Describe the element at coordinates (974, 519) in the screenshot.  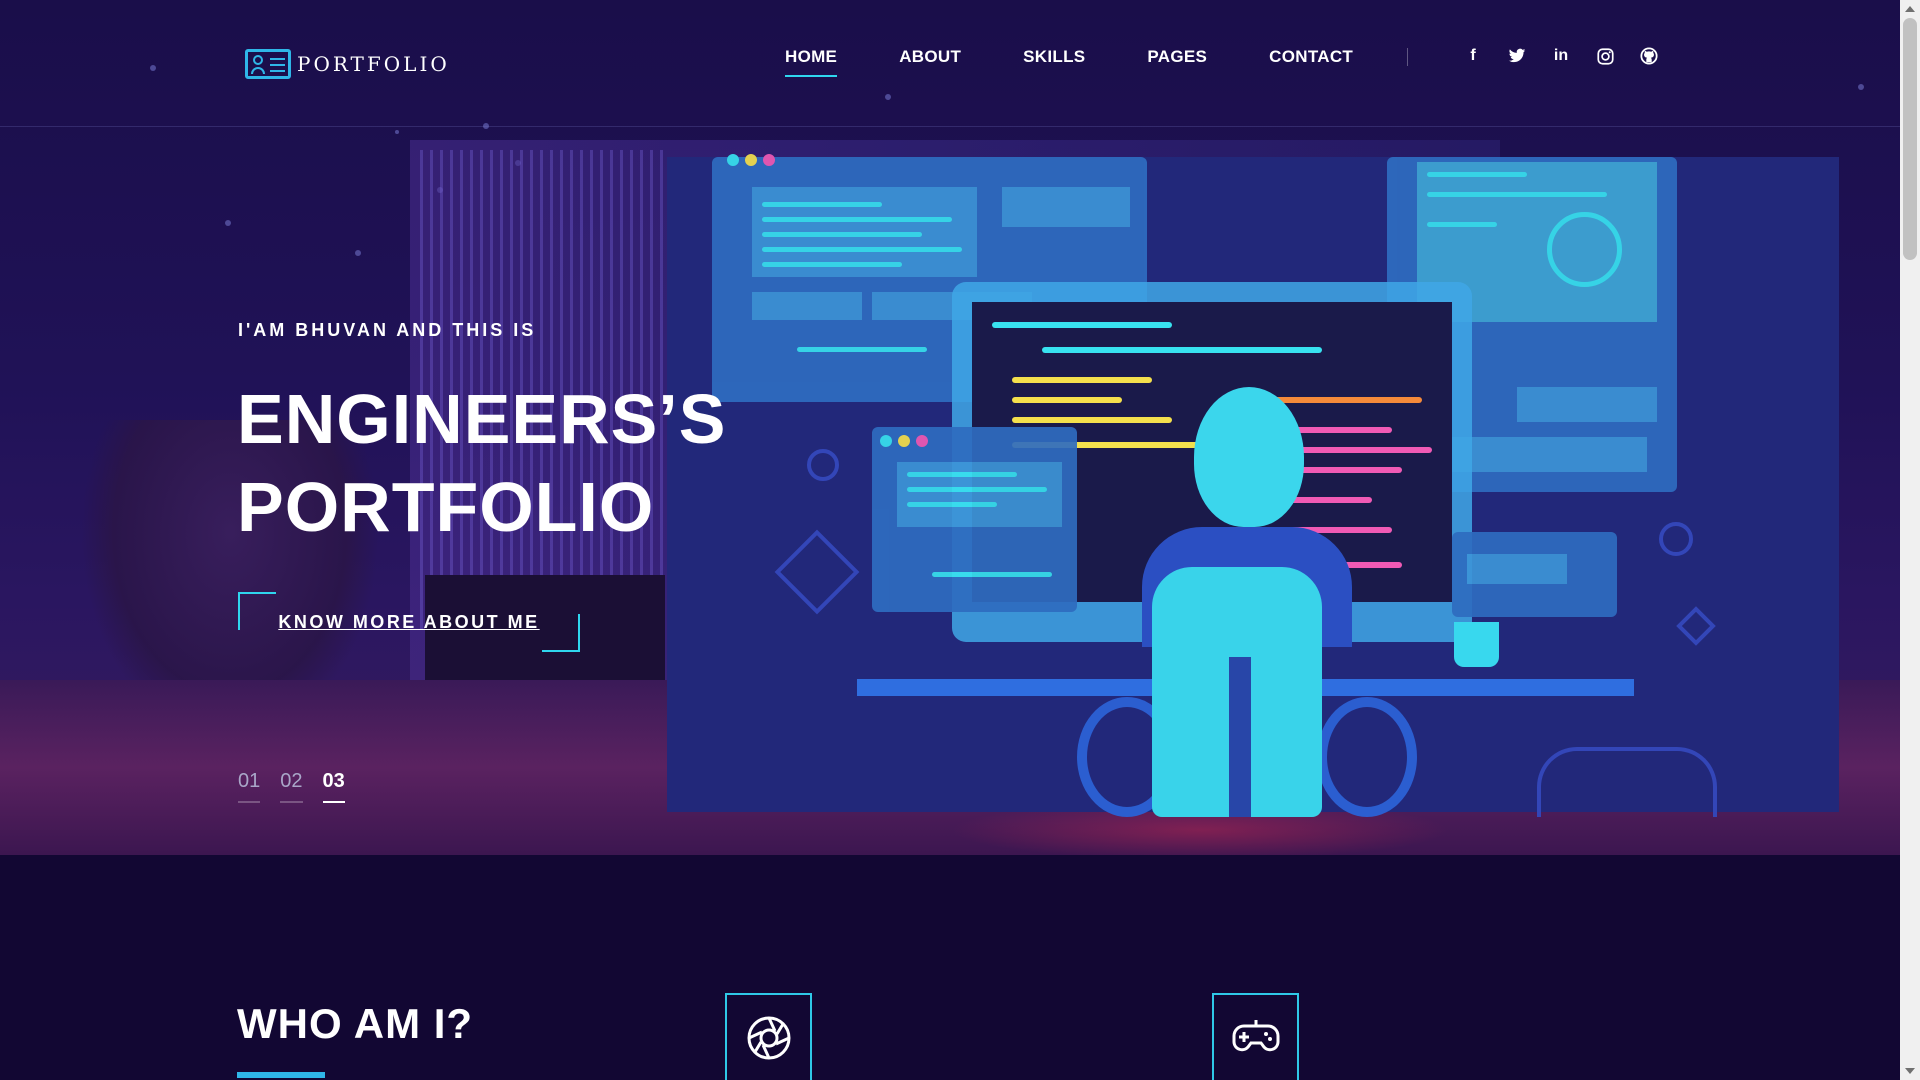
I see `code-panel-bottom-left` at that location.